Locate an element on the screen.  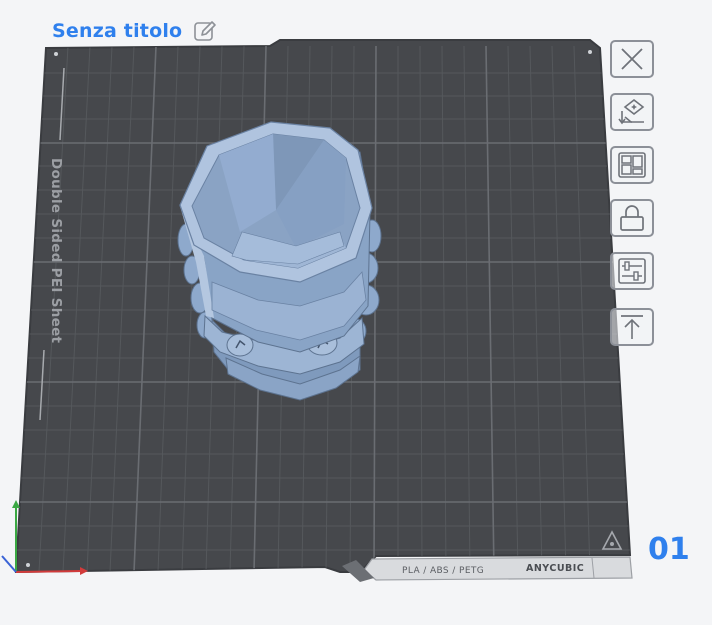
edit-icon is located at coordinates (205, 31).